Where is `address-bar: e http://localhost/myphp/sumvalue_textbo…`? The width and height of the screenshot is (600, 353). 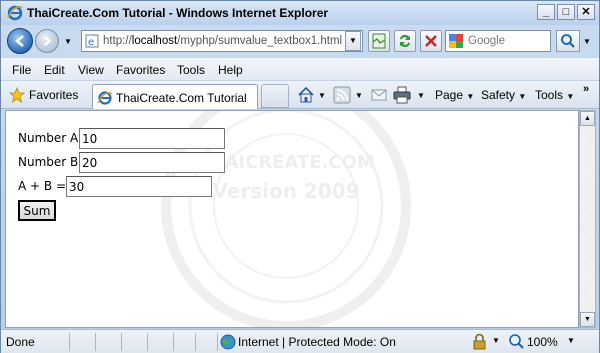 address-bar: e http://localhost/myphp/sumvalue_textbo… is located at coordinates (222, 41).